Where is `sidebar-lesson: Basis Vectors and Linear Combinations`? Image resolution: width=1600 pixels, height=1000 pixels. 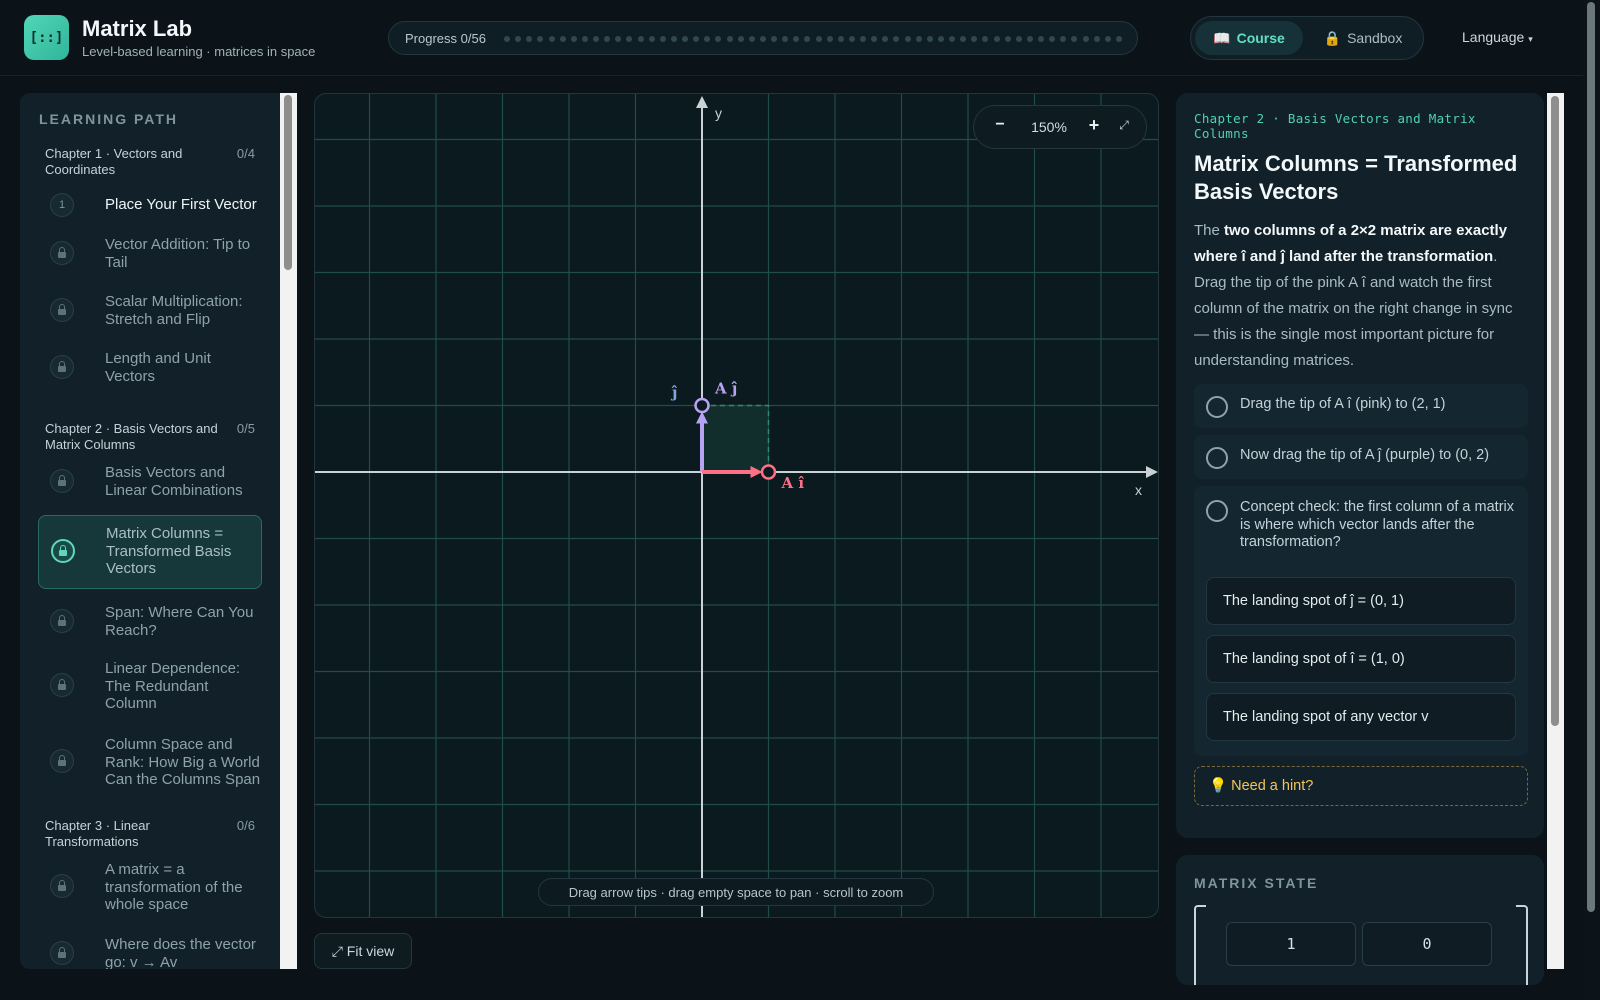 sidebar-lesson: Basis Vectors and Linear Combinations is located at coordinates (150, 481).